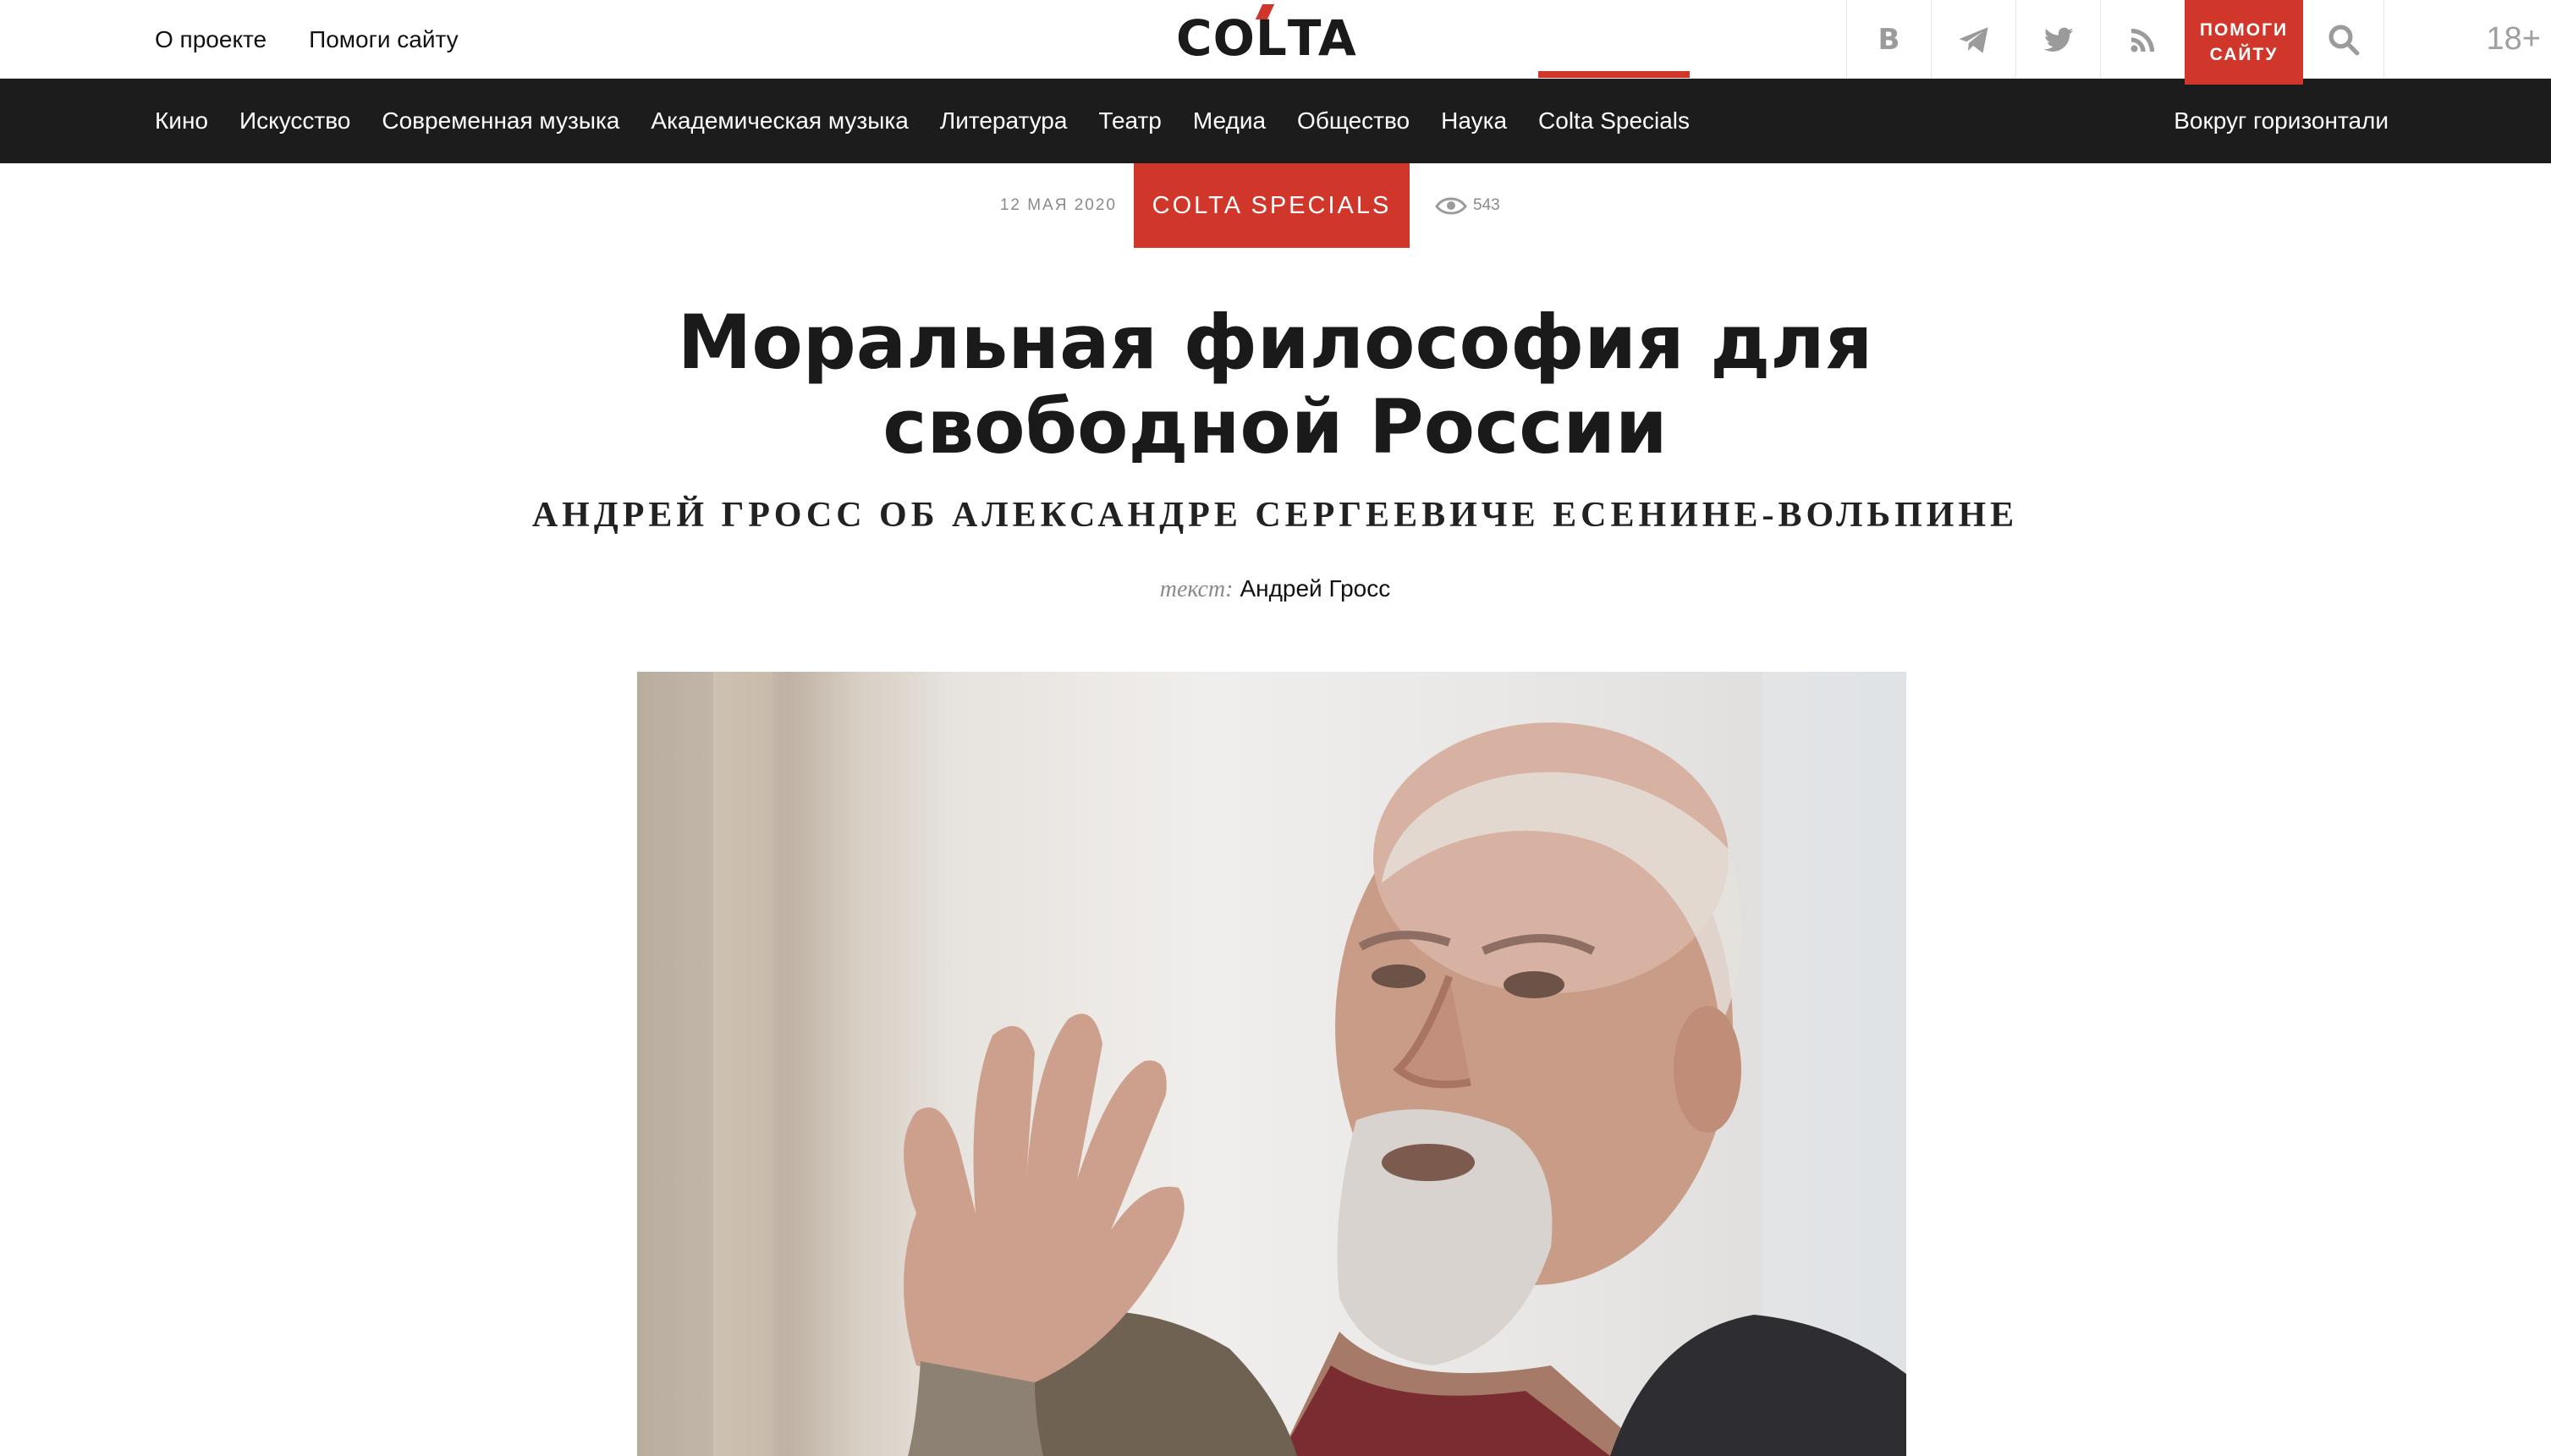 This screenshot has width=2551, height=1456. I want to click on nav-item-art: Искусство, so click(294, 121).